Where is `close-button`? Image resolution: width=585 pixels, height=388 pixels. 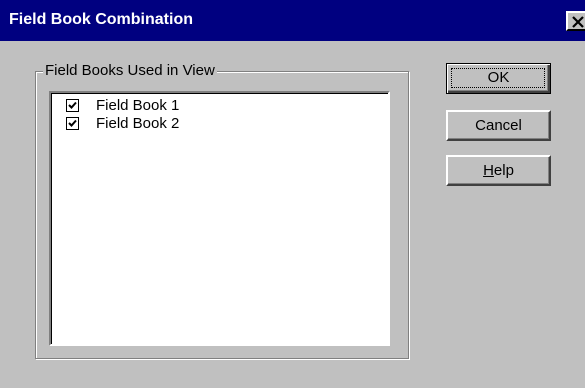 close-button is located at coordinates (575, 21).